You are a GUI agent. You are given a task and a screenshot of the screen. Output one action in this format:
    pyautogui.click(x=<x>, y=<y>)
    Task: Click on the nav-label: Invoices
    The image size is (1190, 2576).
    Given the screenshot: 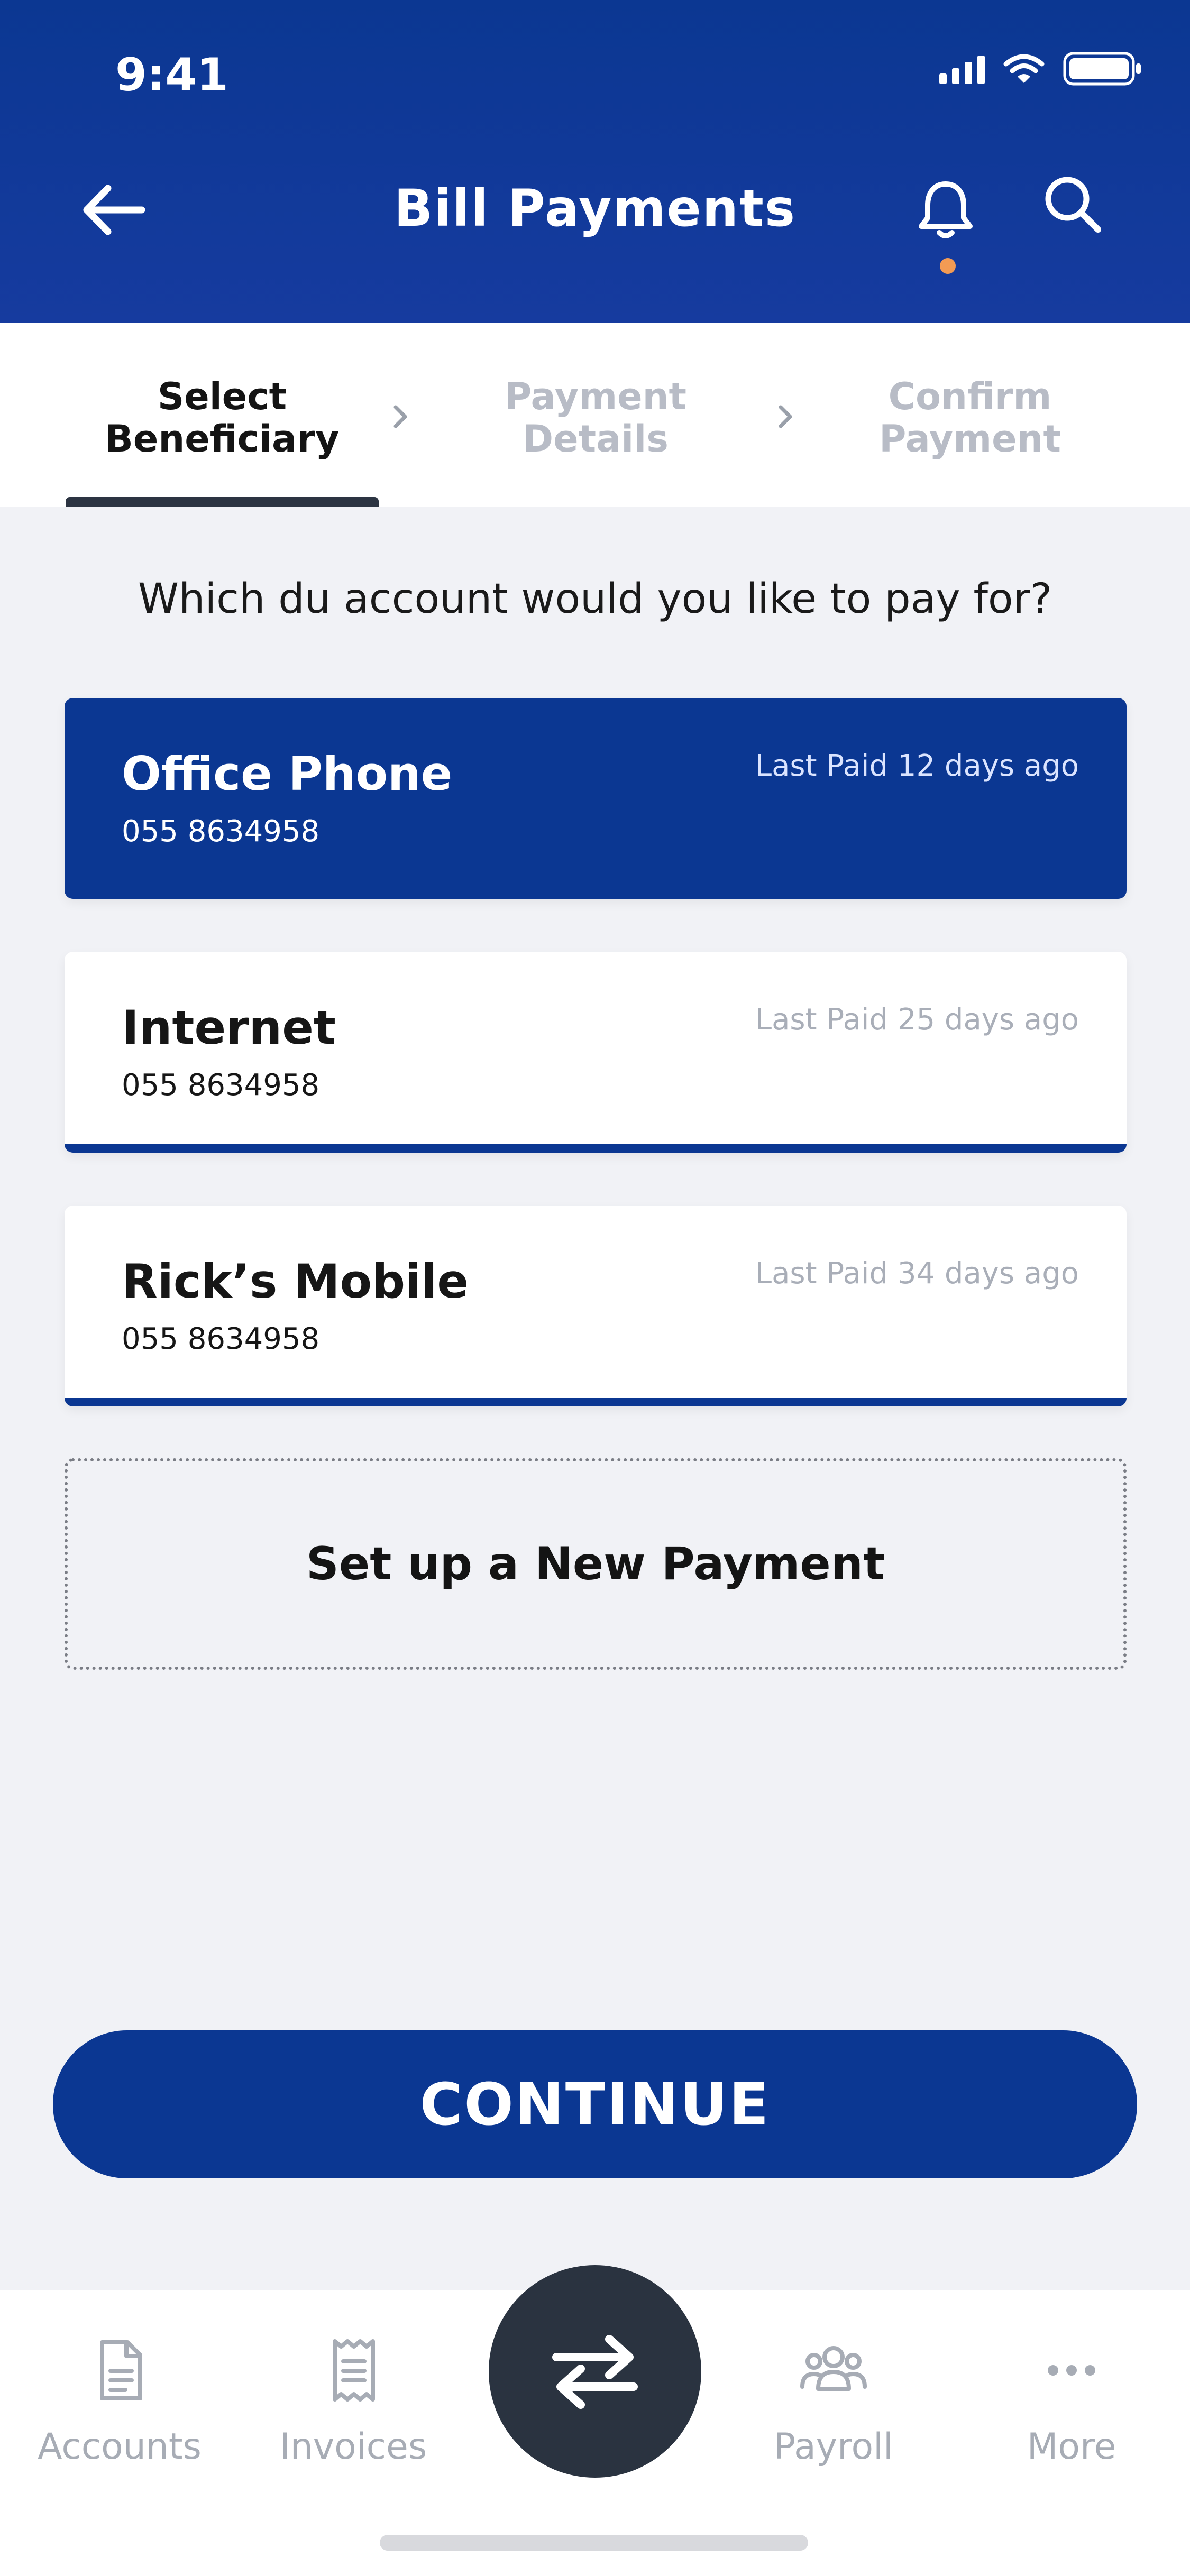 What is the action you would take?
    pyautogui.click(x=353, y=2447)
    